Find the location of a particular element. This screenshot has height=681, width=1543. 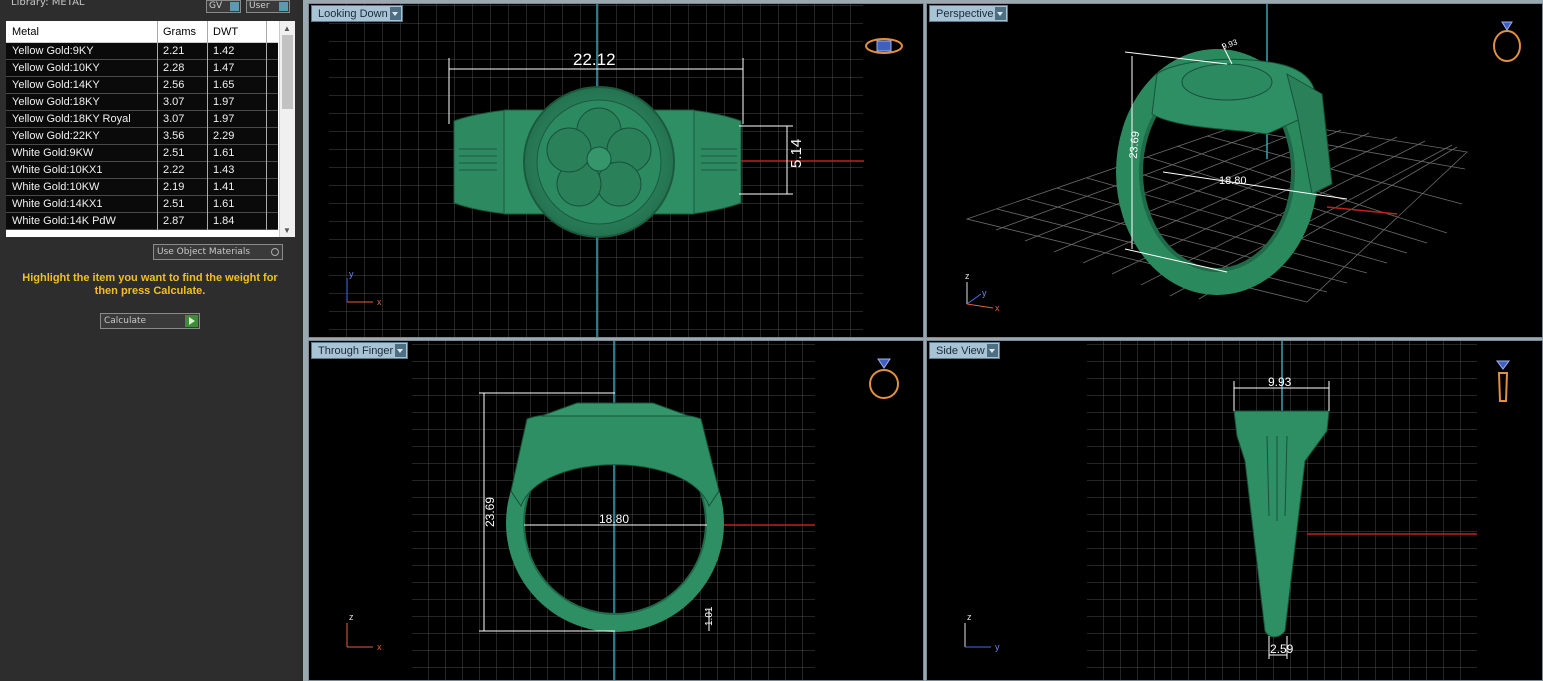

metal-cell: White Gold:10KX1 is located at coordinates (82, 170).